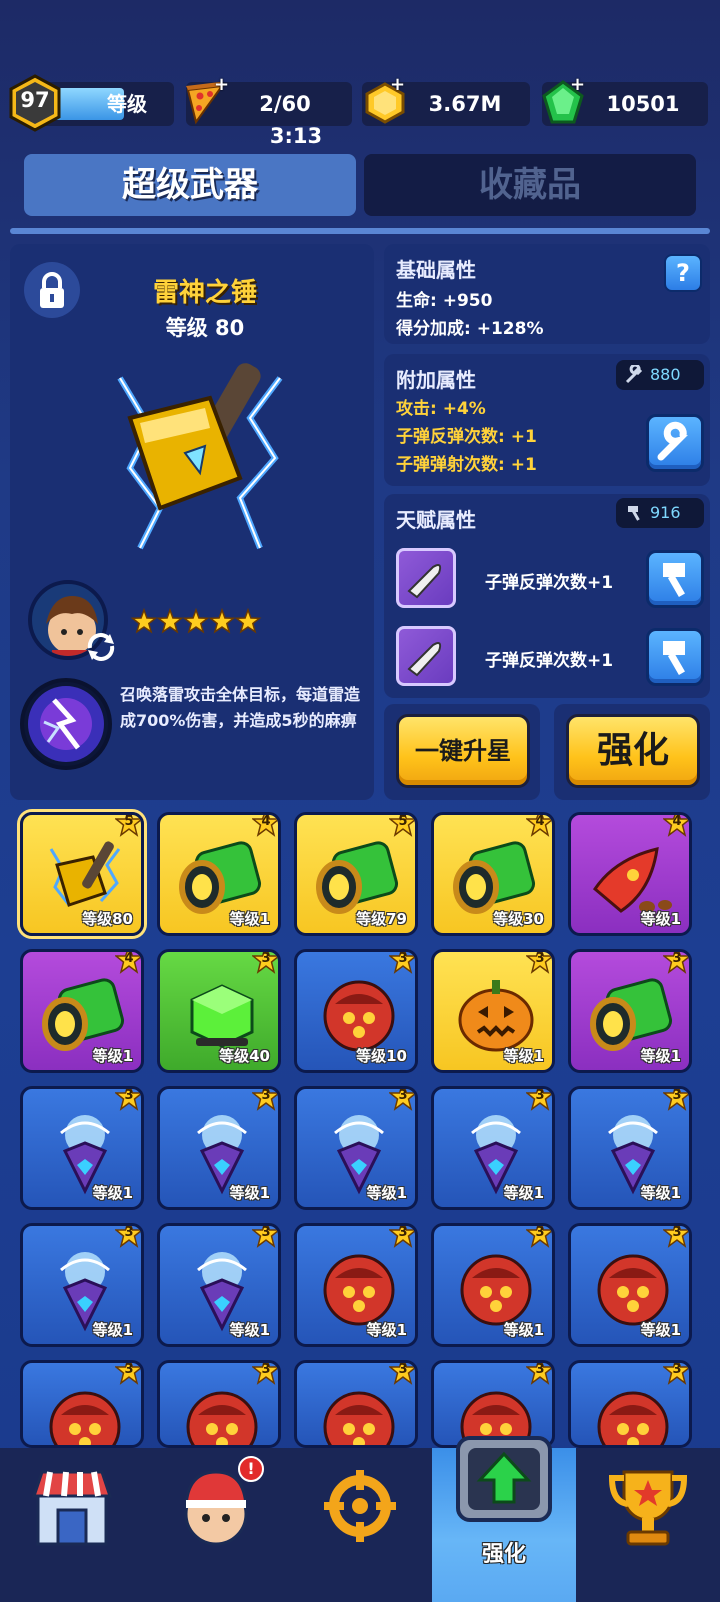  What do you see at coordinates (285, 104) in the screenshot?
I see `energy-value: 2/60` at bounding box center [285, 104].